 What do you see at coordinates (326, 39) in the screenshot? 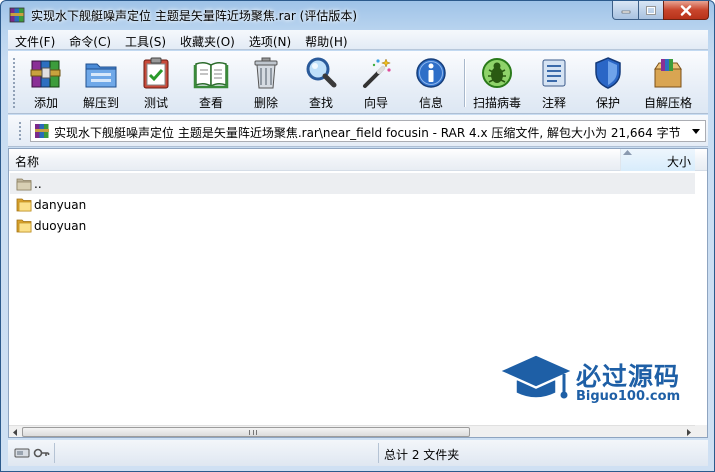
I see `menu-help: 帮助(H)` at bounding box center [326, 39].